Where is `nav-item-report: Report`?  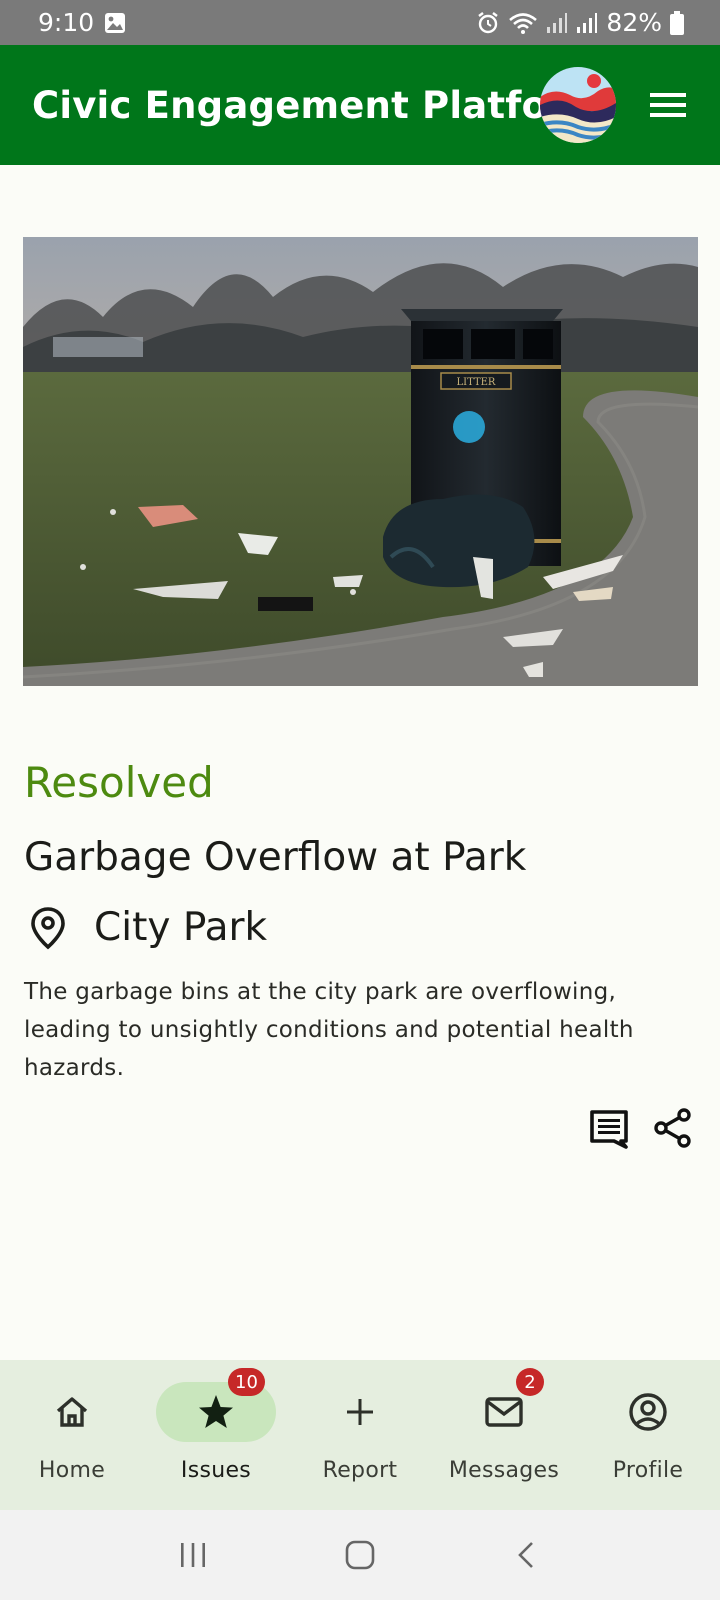 nav-item-report: Report is located at coordinates (360, 1435).